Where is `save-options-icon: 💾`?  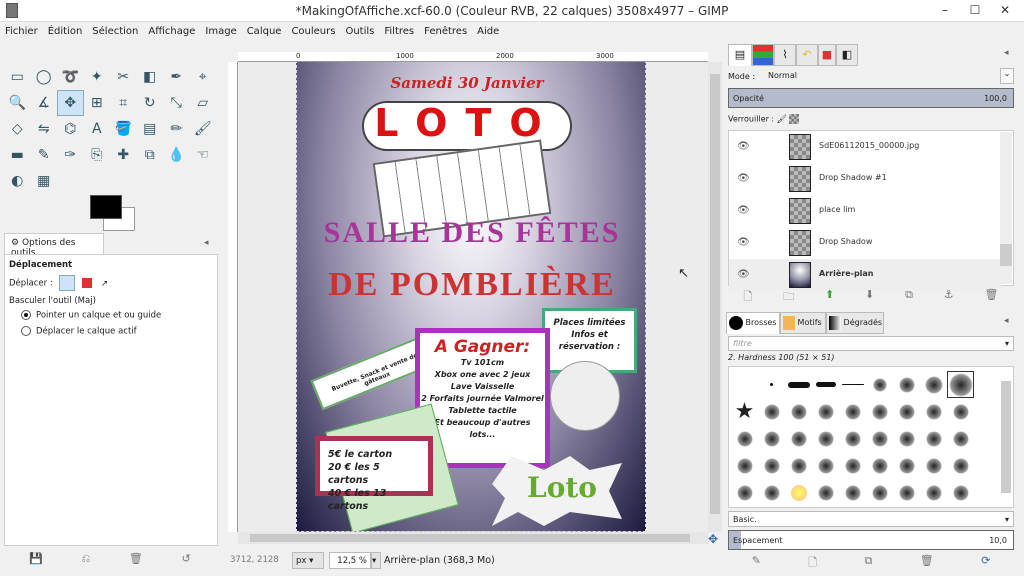
save-options-icon: 💾 is located at coordinates (36, 559).